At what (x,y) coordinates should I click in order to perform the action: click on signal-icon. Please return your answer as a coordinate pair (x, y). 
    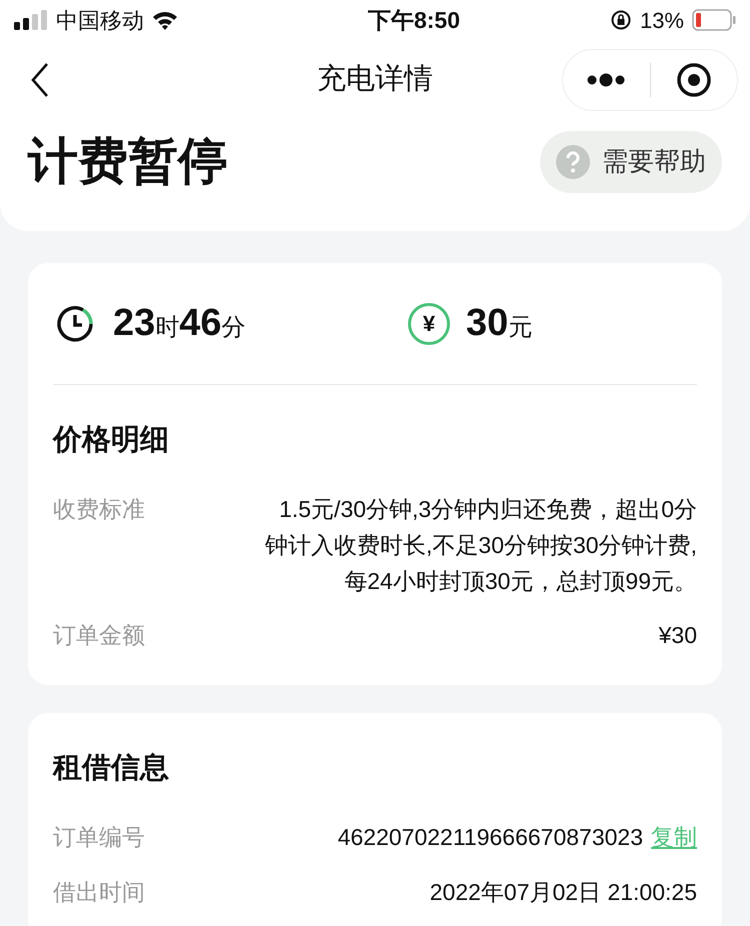
    Looking at the image, I should click on (31, 20).